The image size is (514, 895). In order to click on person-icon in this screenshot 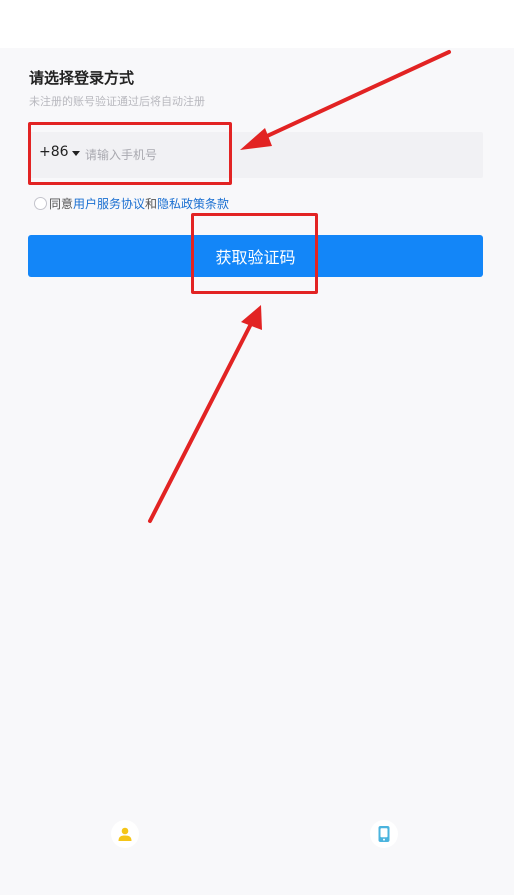, I will do `click(125, 834)`.